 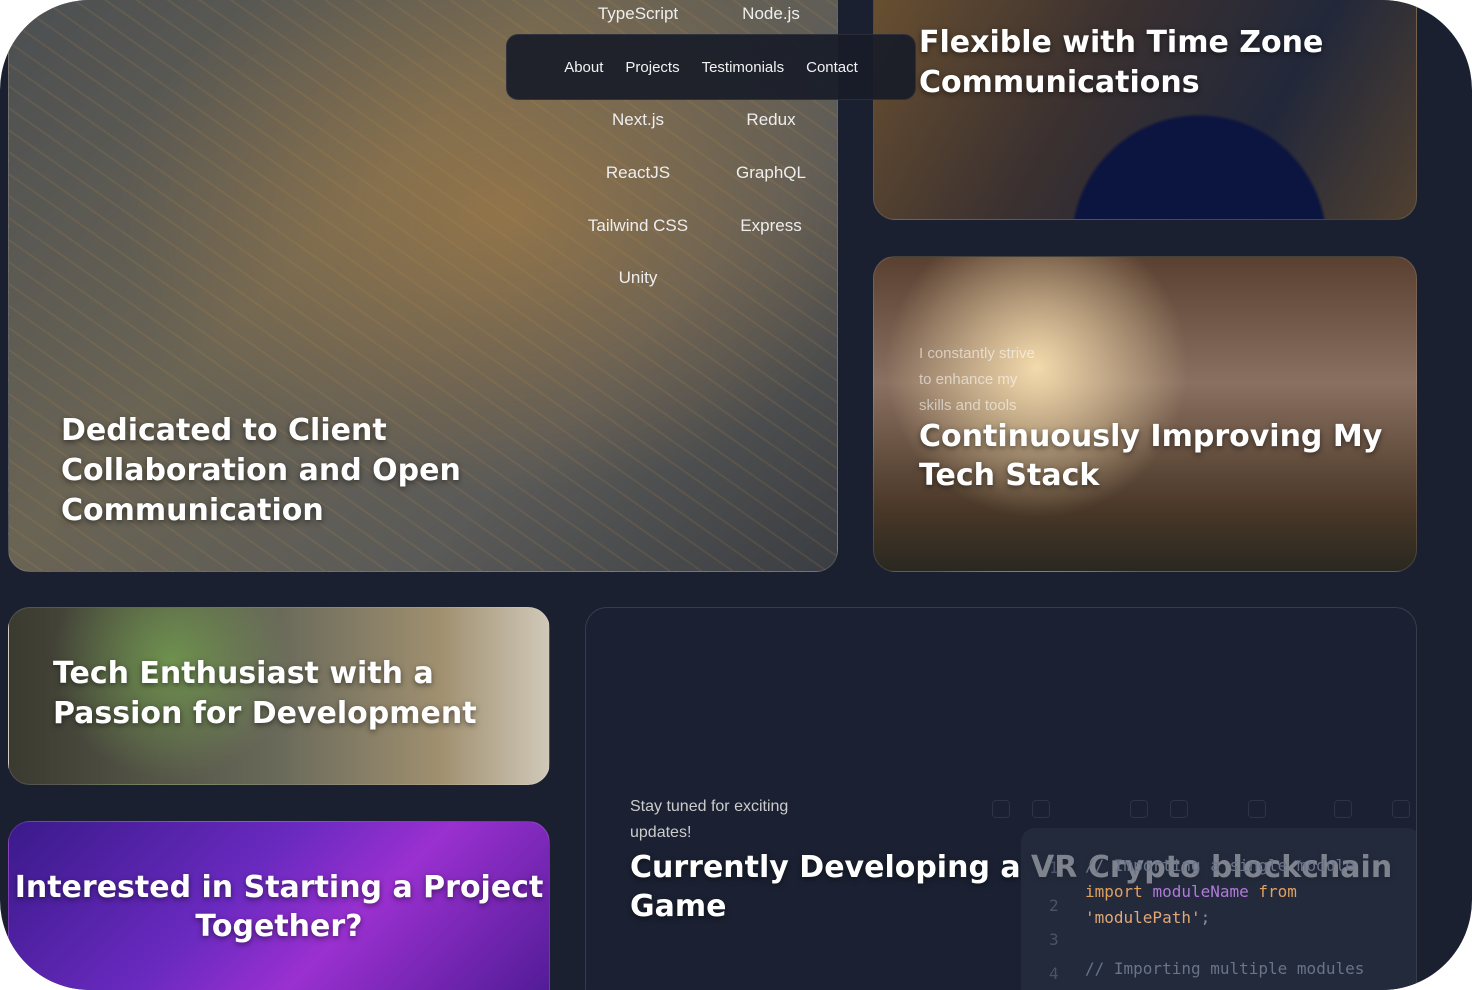 I want to click on code-keyword: from, so click(x=1277, y=891).